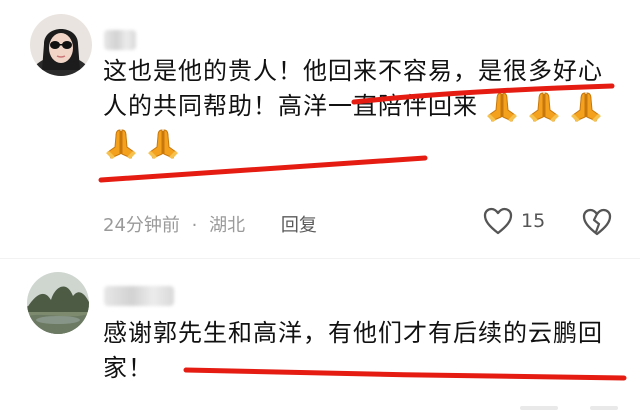 The height and width of the screenshot is (411, 640). What do you see at coordinates (299, 225) in the screenshot?
I see `reply-button: 回复` at bounding box center [299, 225].